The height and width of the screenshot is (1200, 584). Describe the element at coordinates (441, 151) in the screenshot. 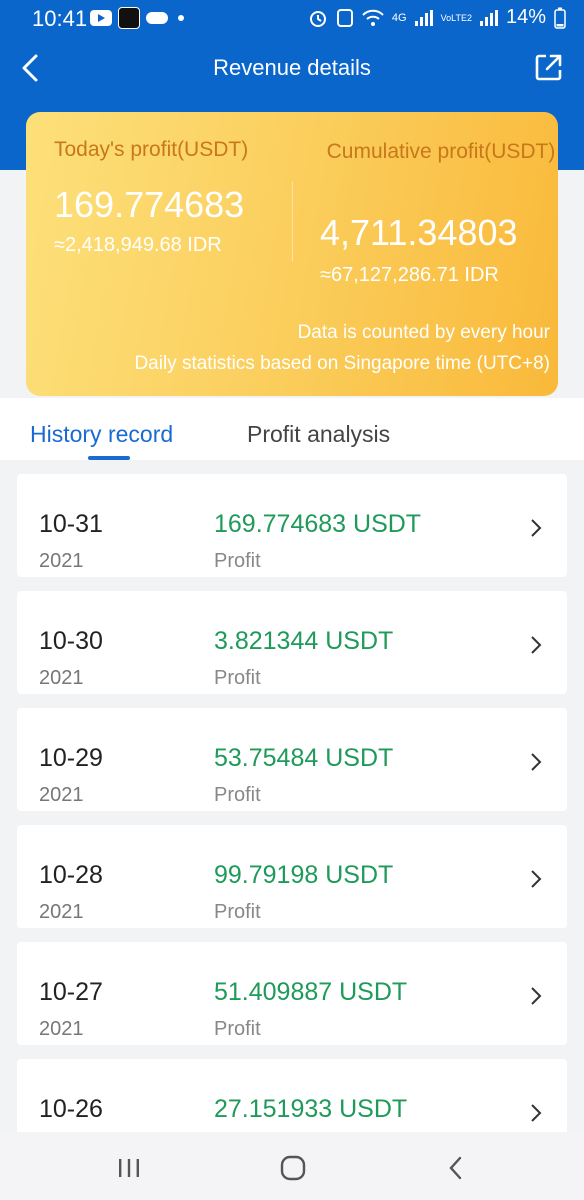

I see `cumulative-profit-label: Cumulative profit(USDT)` at that location.